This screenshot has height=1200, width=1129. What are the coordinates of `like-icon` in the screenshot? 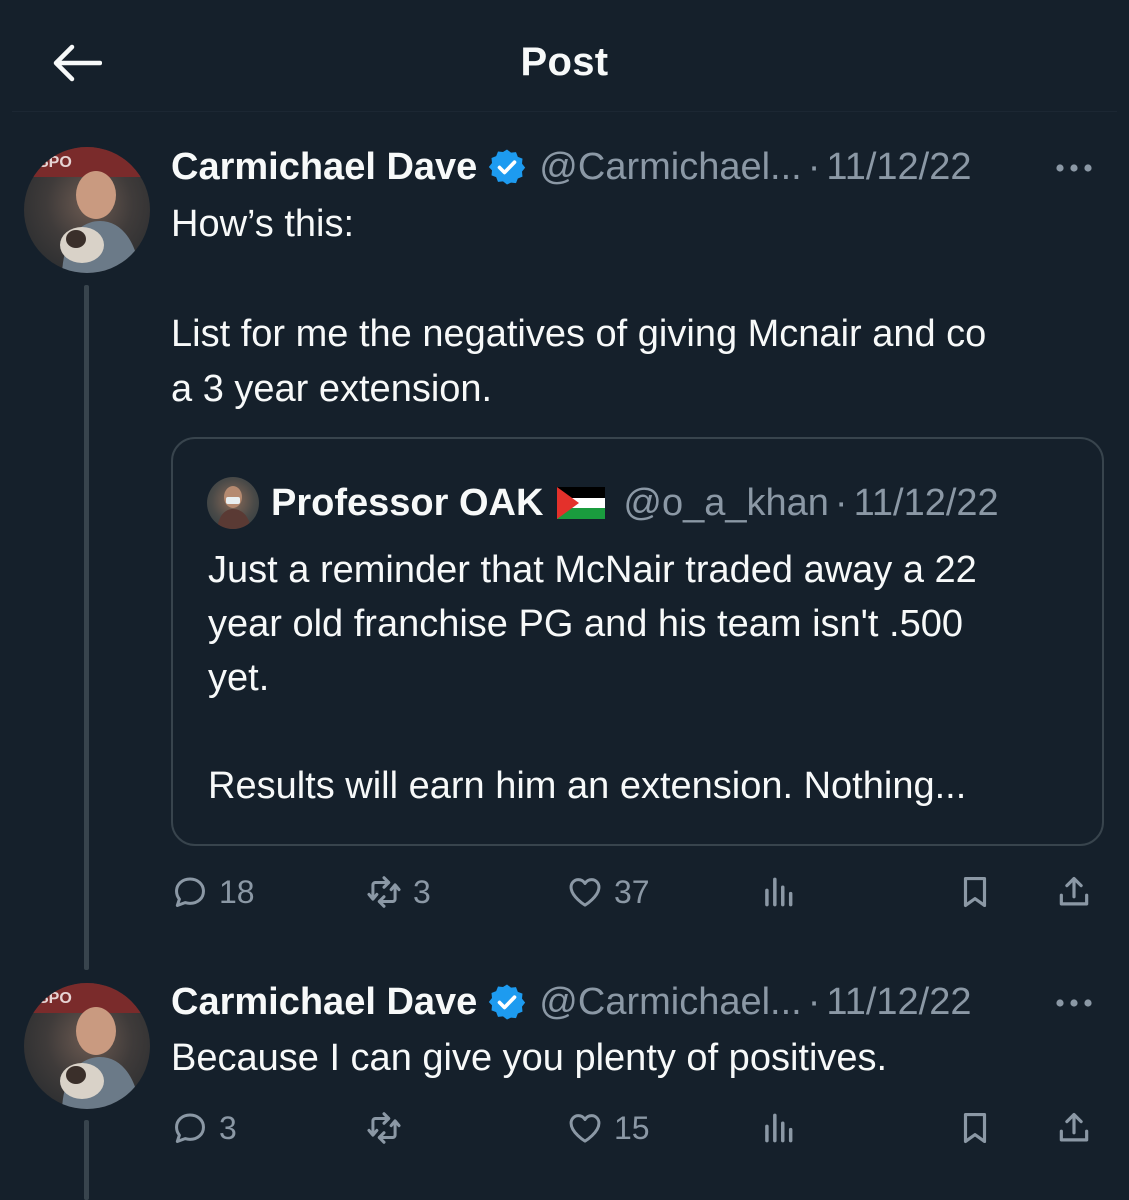 It's located at (585, 1128).